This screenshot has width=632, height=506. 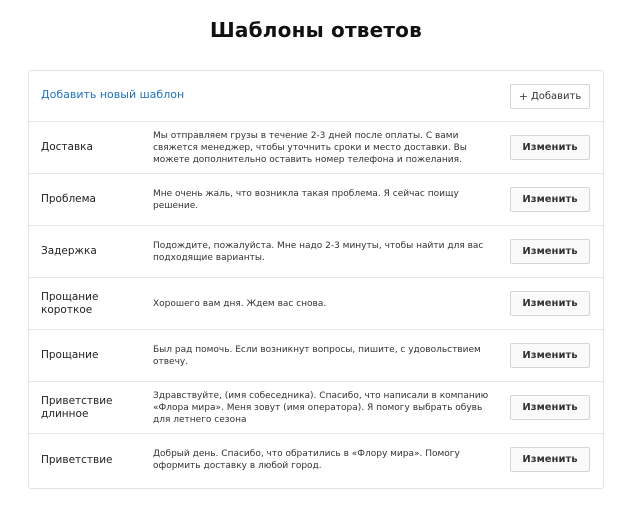 I want to click on template-name: Задержка, so click(x=69, y=251).